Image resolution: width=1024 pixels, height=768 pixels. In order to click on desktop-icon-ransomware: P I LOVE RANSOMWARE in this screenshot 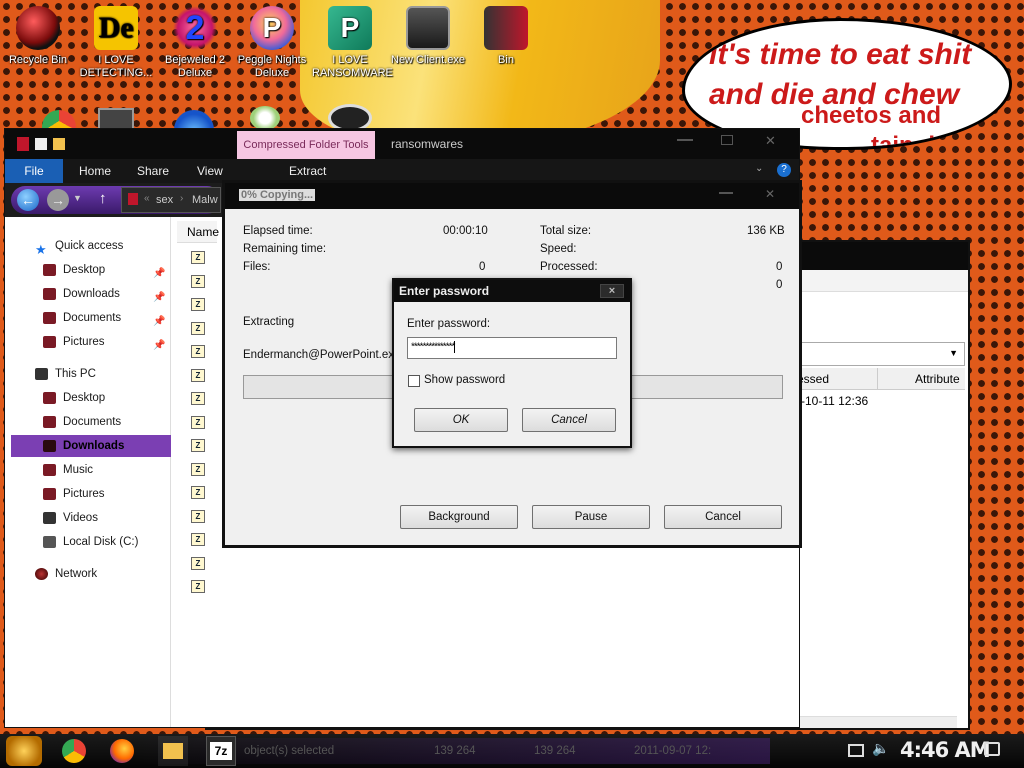, I will do `click(352, 43)`.